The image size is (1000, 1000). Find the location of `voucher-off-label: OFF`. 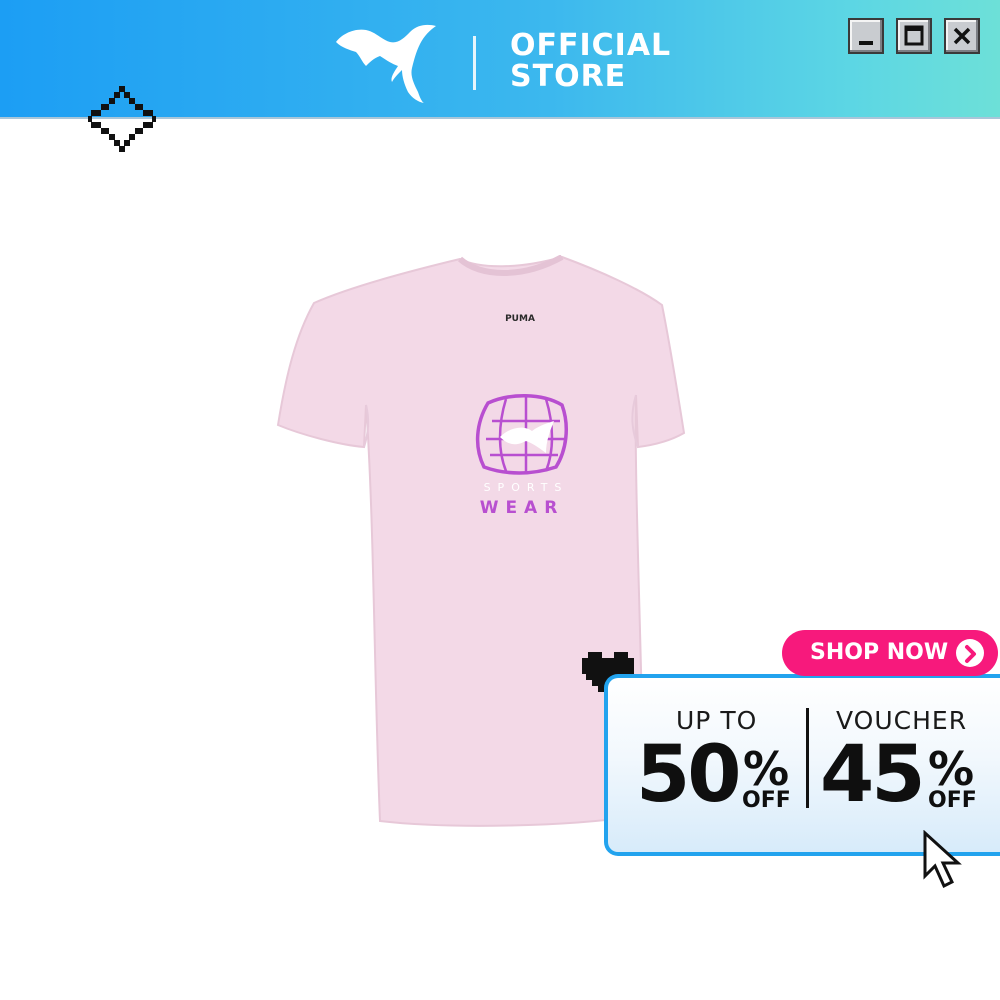

voucher-off-label: OFF is located at coordinates (952, 800).